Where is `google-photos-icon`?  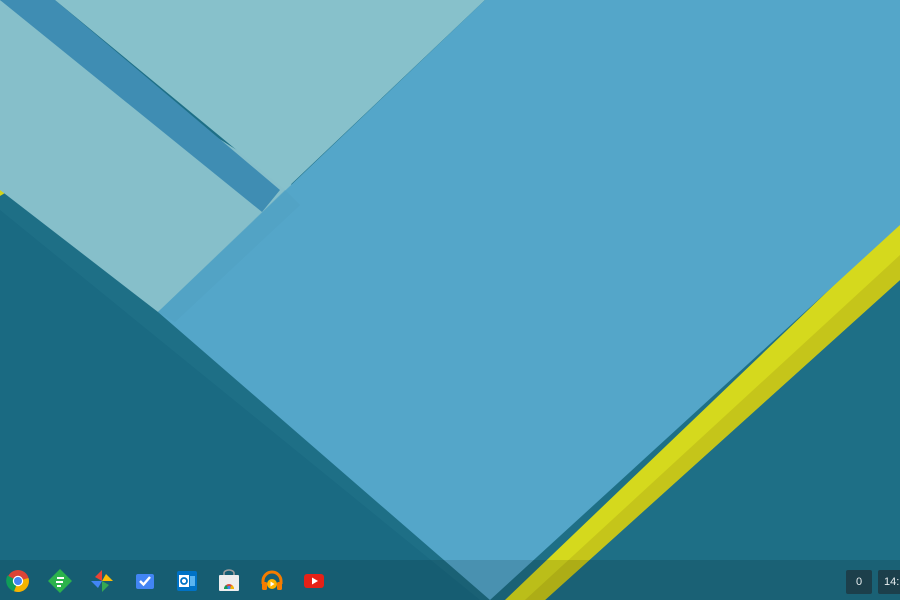 google-photos-icon is located at coordinates (102, 581).